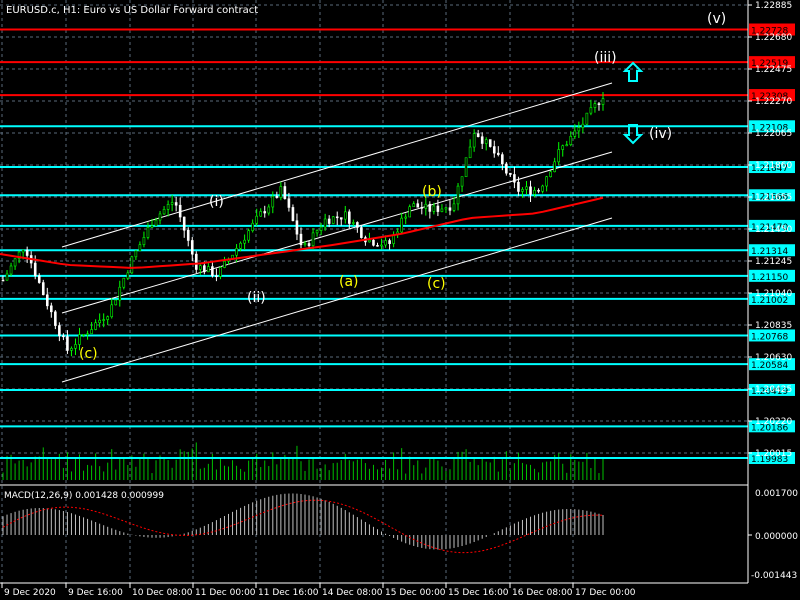 The width and height of the screenshot is (800, 600). Describe the element at coordinates (773, 134) in the screenshot. I see `price-tick-label: 1.22065` at that location.